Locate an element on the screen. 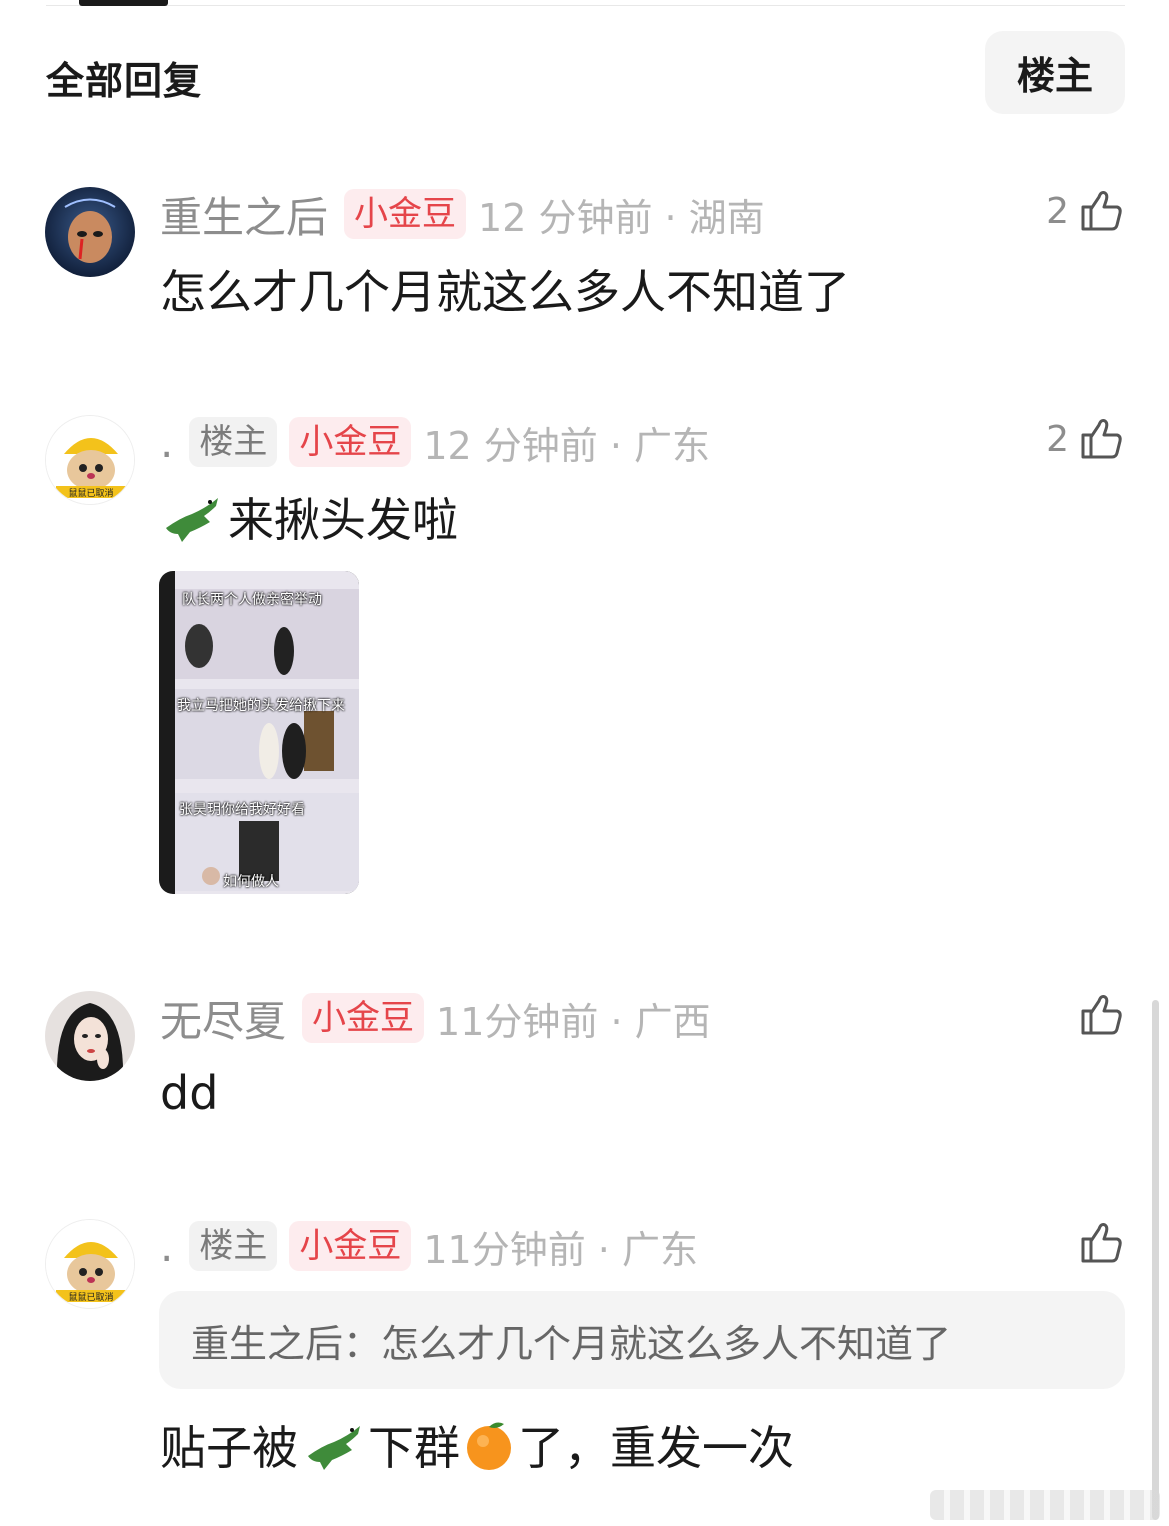 This screenshot has width=1169, height=1526. comment-image: 队长两个人做亲密举动 我立马把她的头发给揪下来 张昊玥你给我好好看 如何做人 is located at coordinates (259, 732).